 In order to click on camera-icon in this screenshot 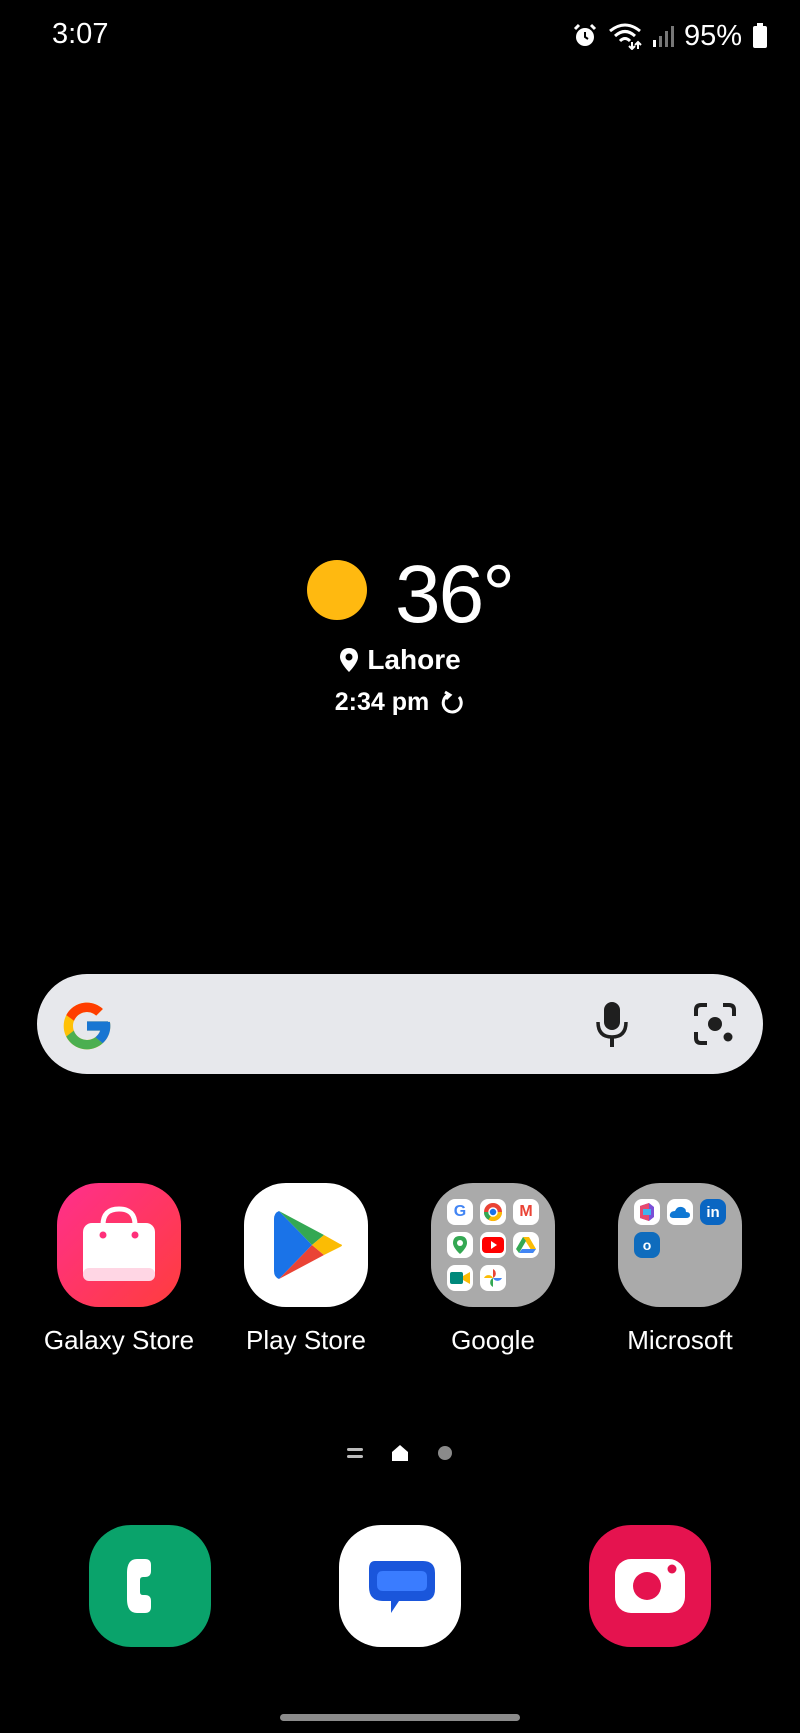, I will do `click(650, 1586)`.